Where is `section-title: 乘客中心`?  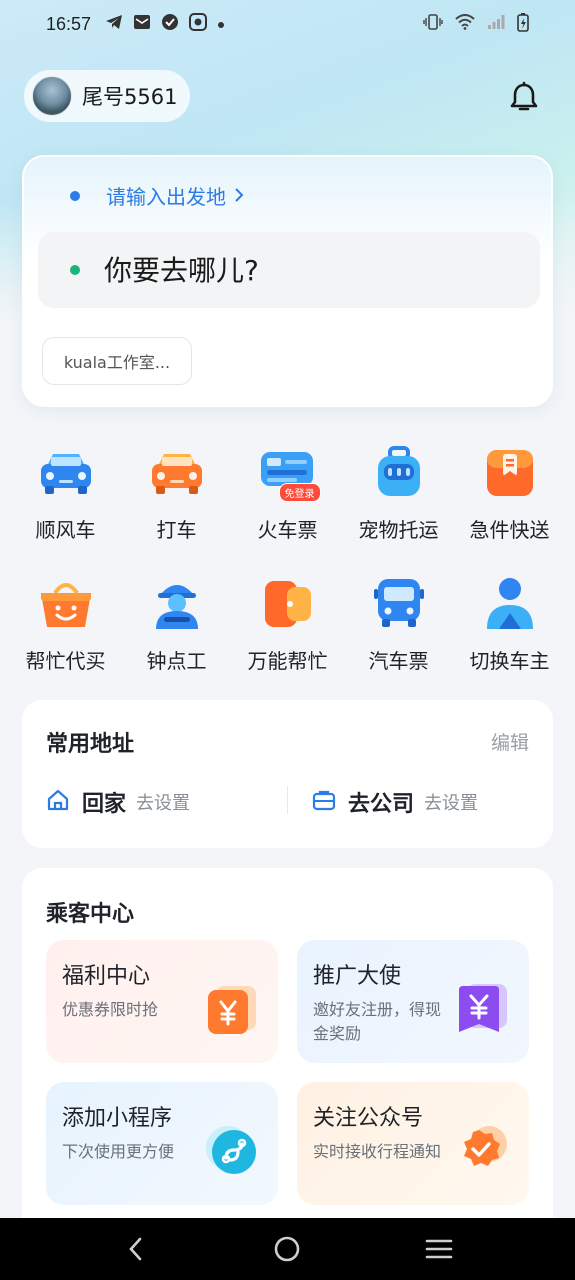 section-title: 乘客中心 is located at coordinates (90, 914).